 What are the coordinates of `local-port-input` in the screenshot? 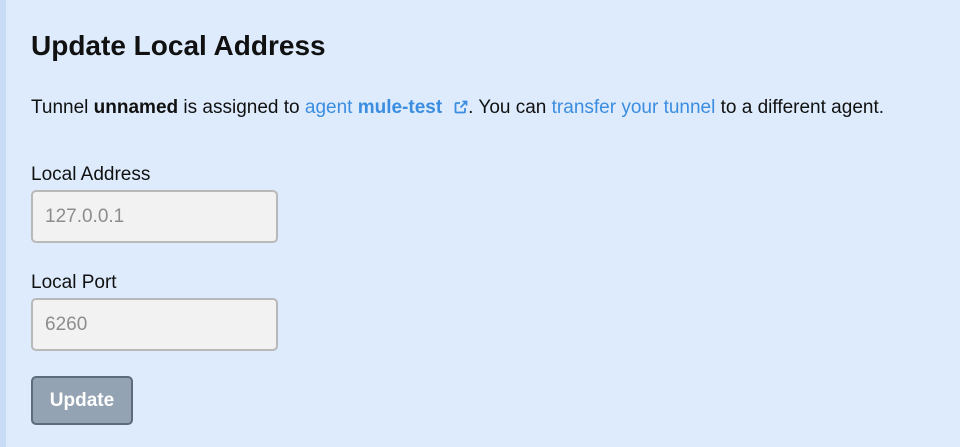 It's located at (154, 324).